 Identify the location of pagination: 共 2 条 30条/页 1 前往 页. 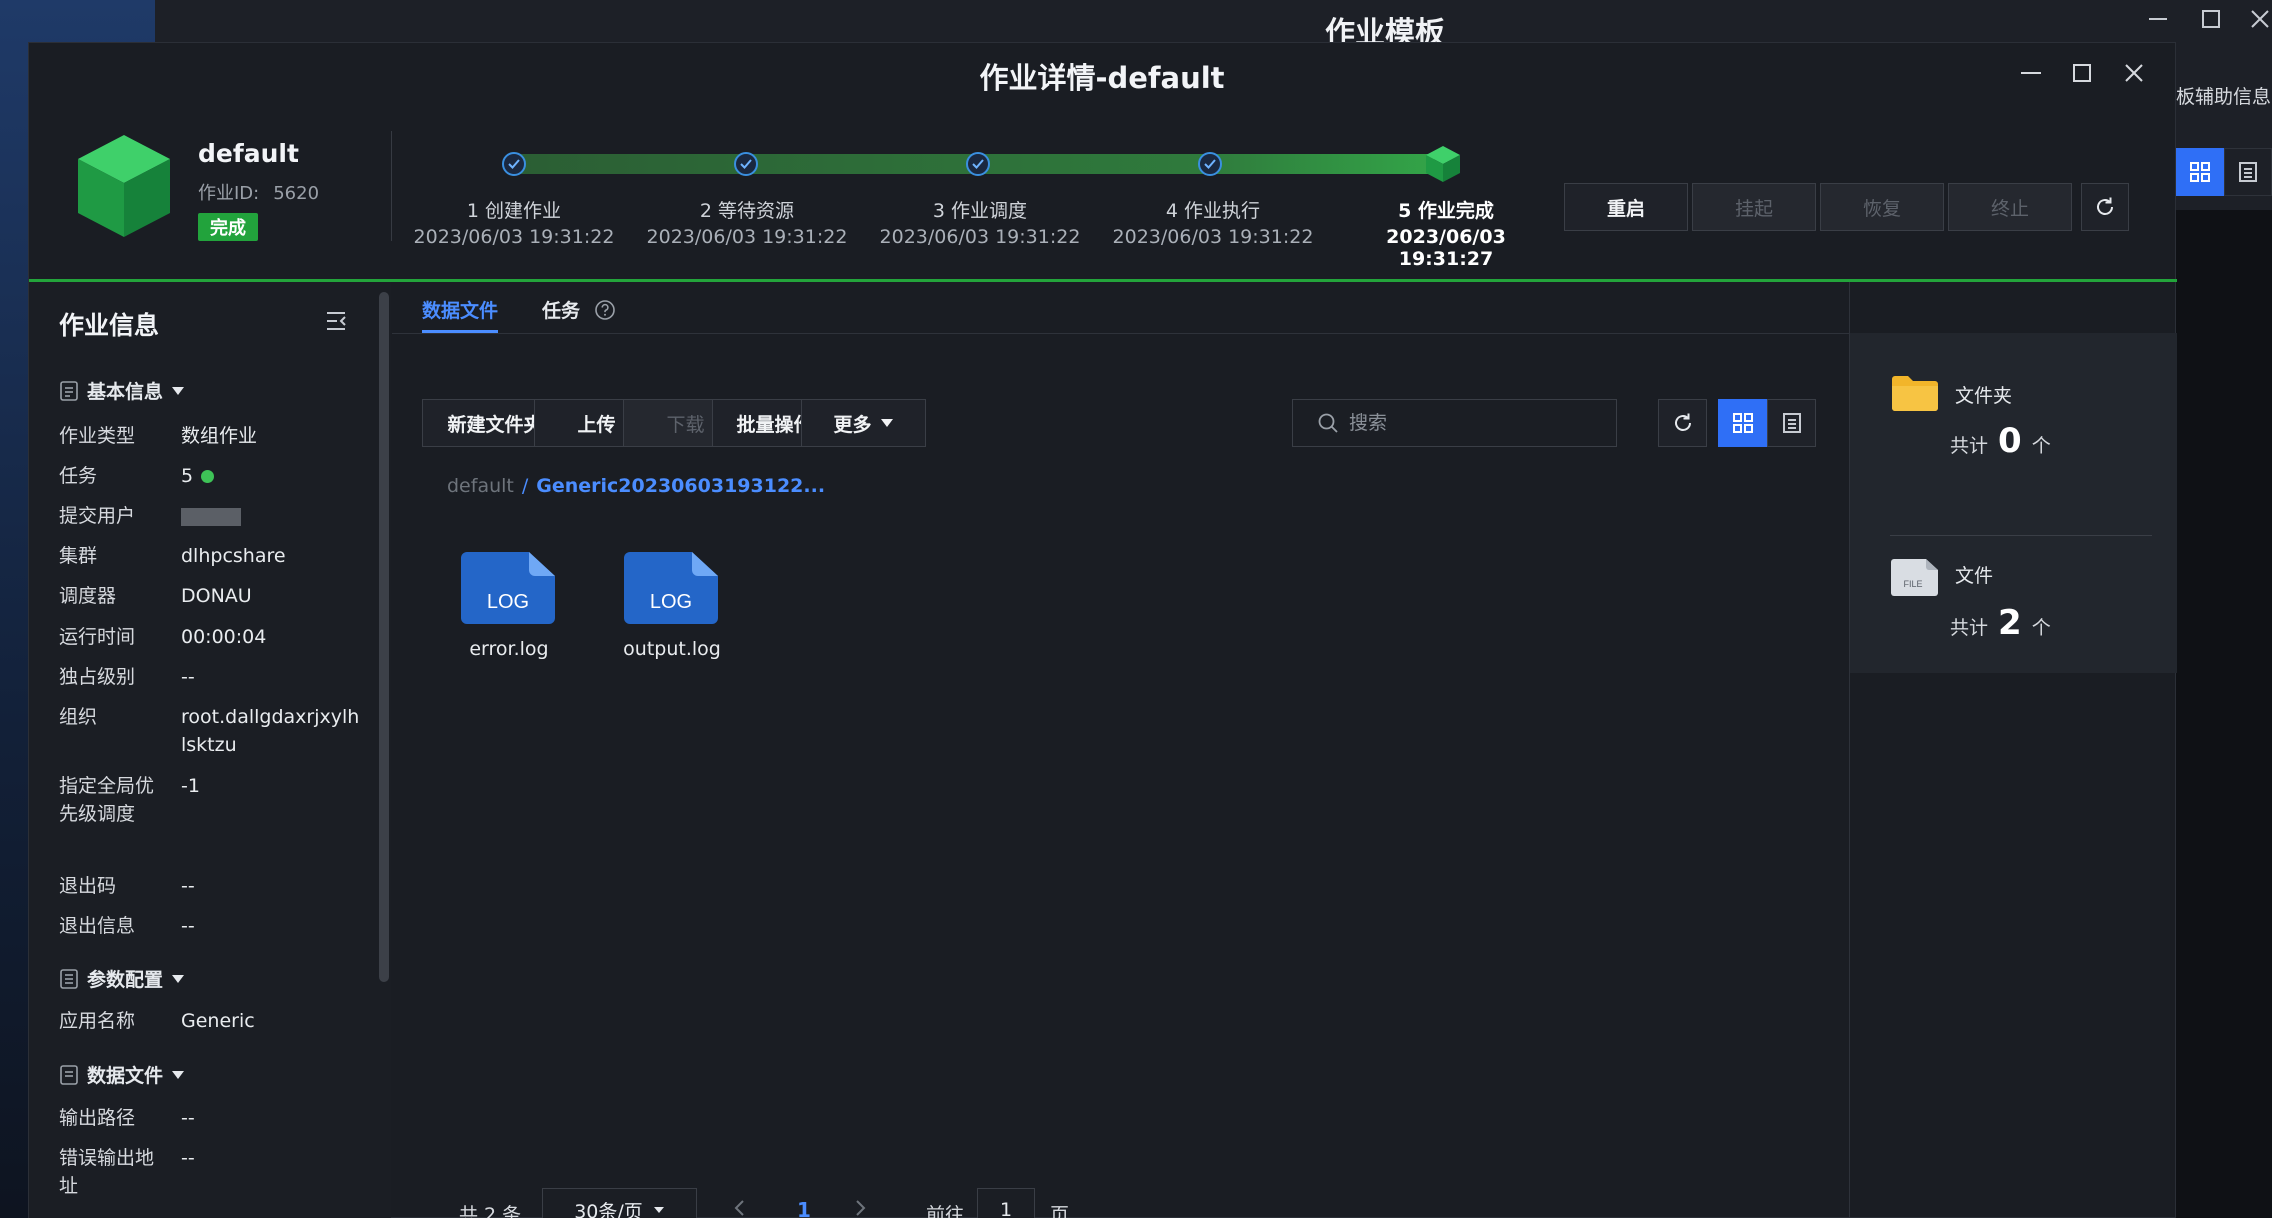
(842, 1203).